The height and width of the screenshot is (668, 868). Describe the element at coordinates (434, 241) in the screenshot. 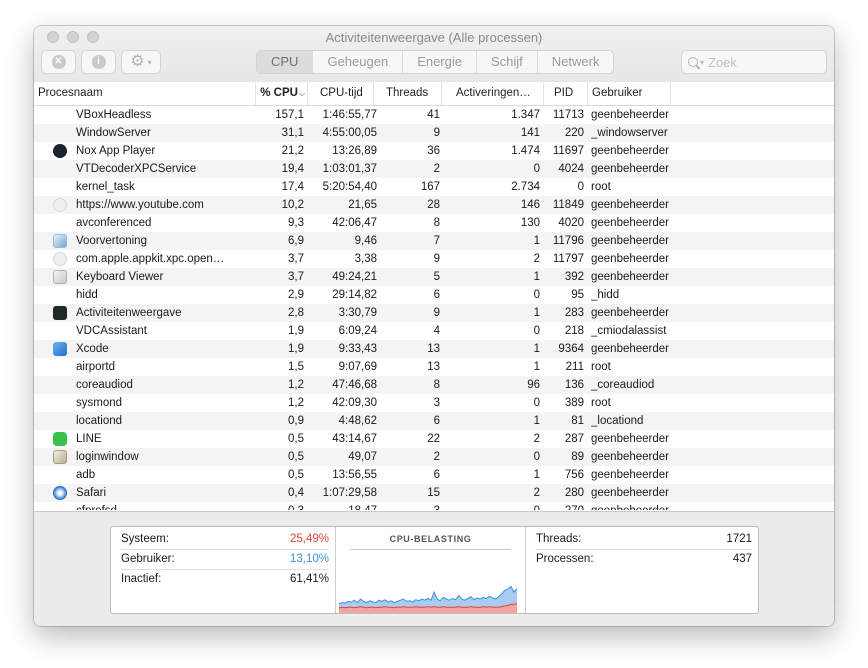

I see `table-row: Voorvertoning 6,9 9,46 7 1 11796 geenbeheerder` at that location.